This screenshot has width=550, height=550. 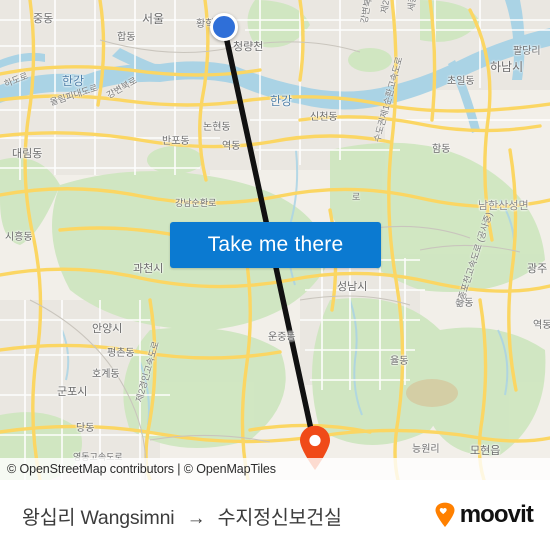 I want to click on route-destination: 수지정신보건실, so click(x=279, y=517).